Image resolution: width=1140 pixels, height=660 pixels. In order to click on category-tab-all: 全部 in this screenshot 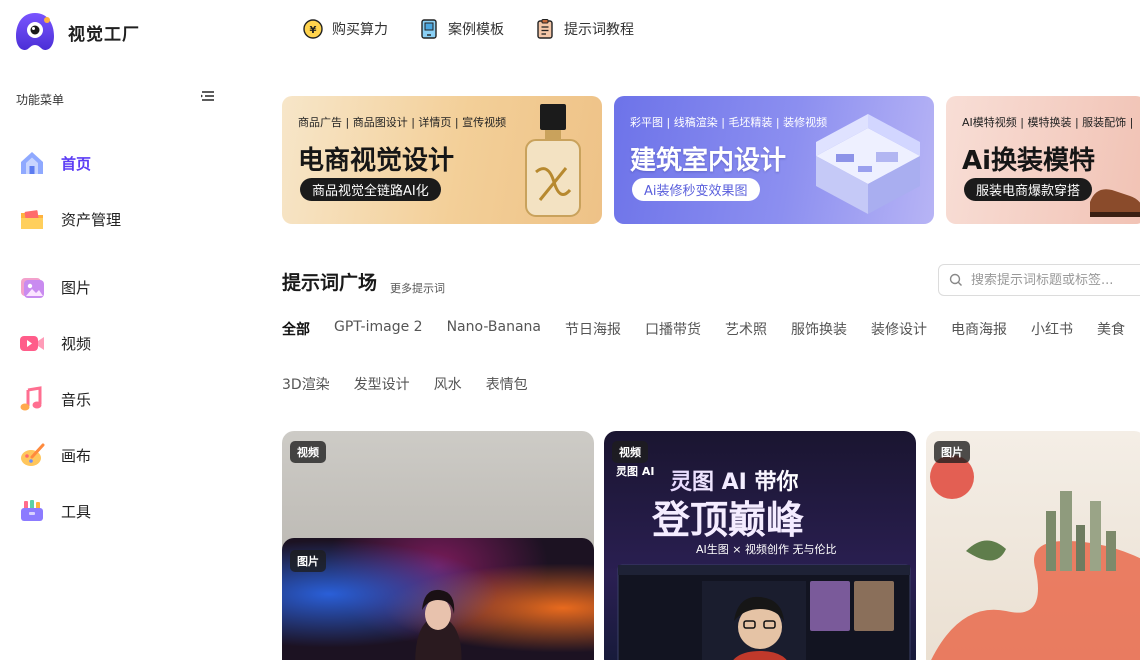, I will do `click(296, 329)`.